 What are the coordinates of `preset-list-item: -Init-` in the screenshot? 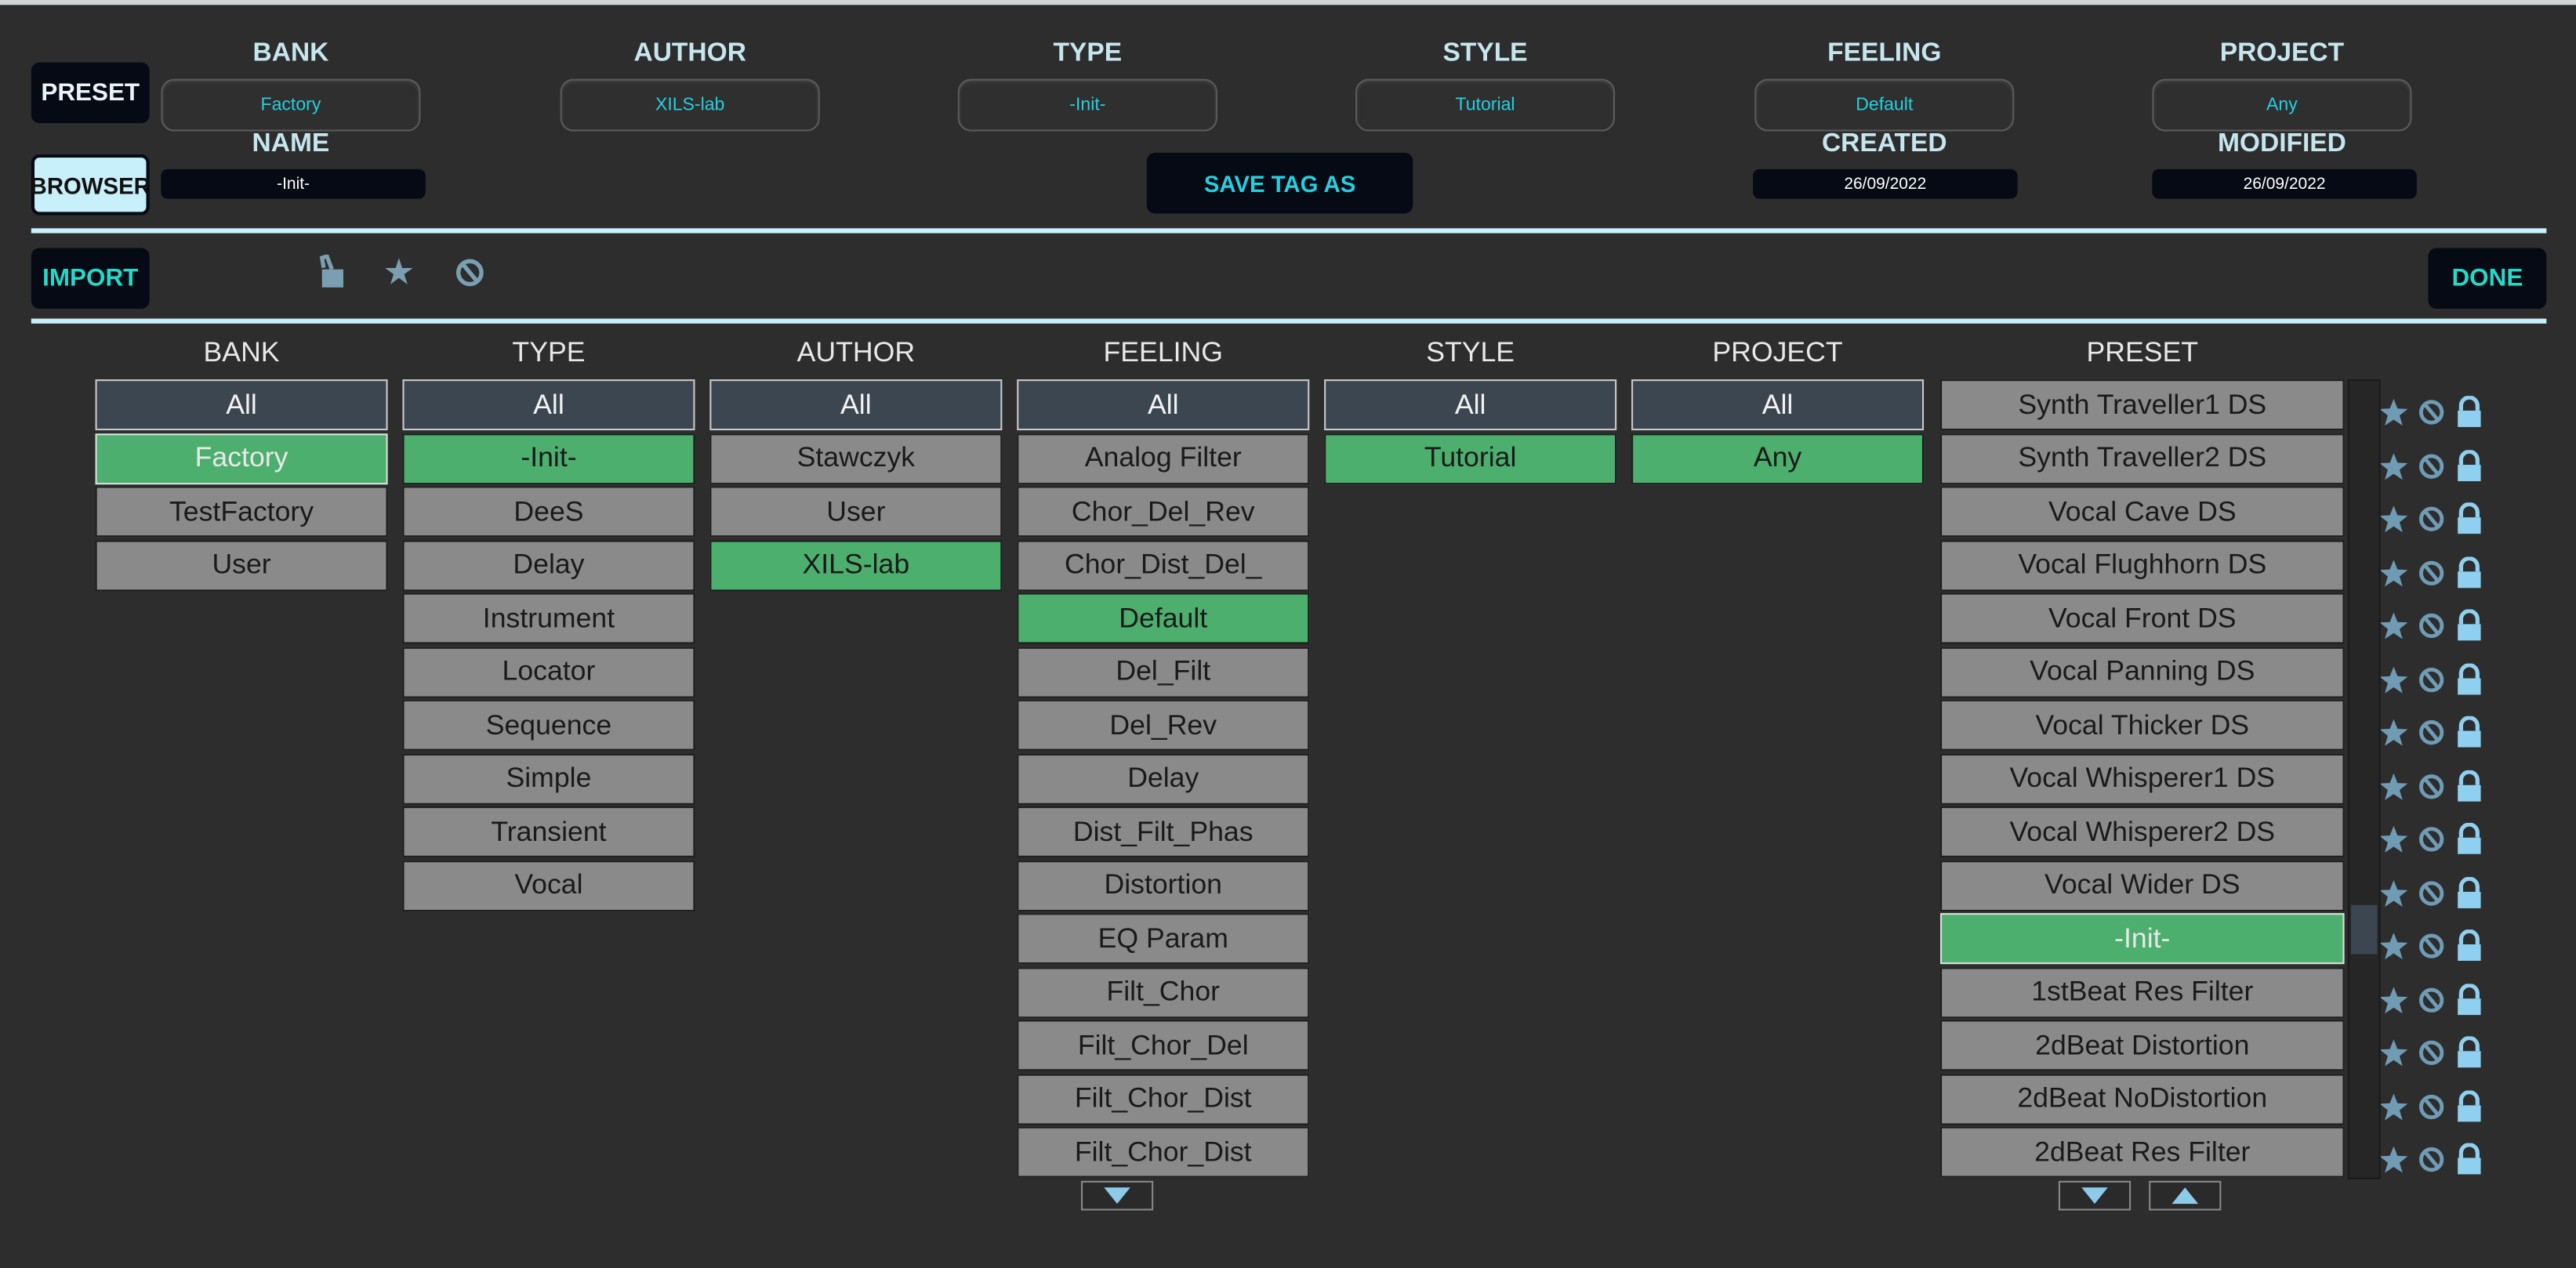 It's located at (2143, 939).